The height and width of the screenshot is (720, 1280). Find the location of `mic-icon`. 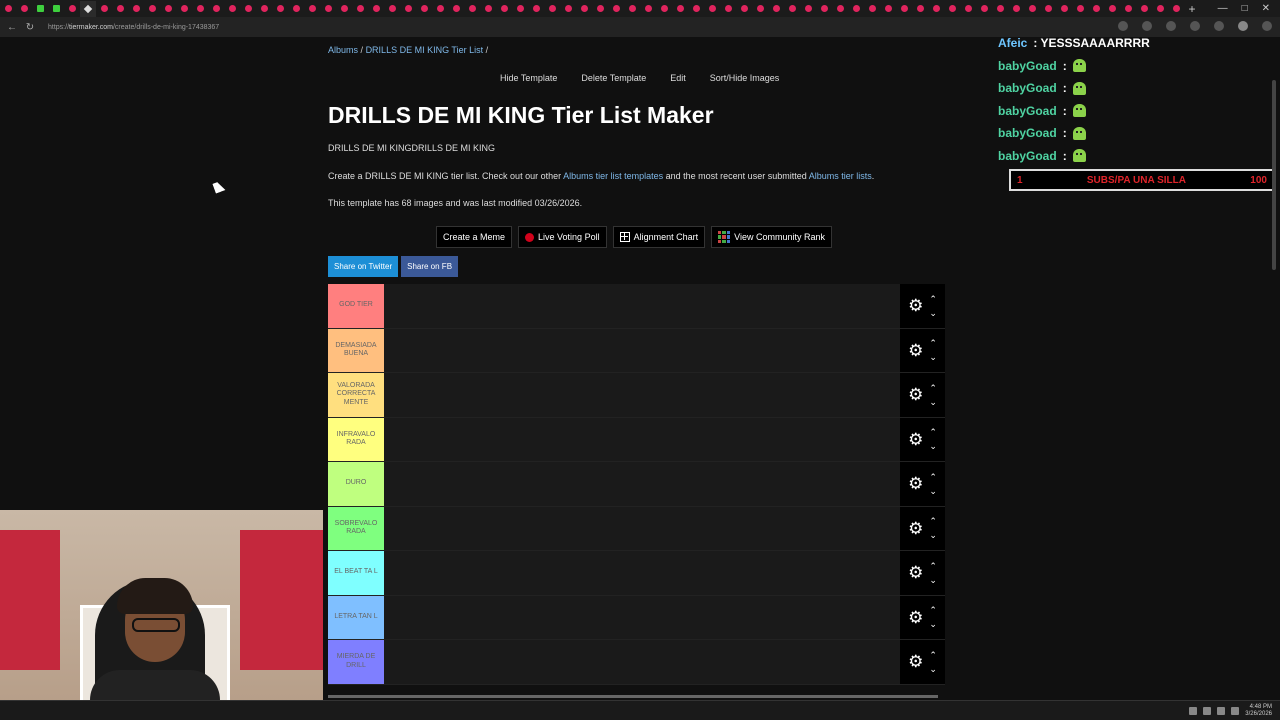

mic-icon is located at coordinates (1207, 711).